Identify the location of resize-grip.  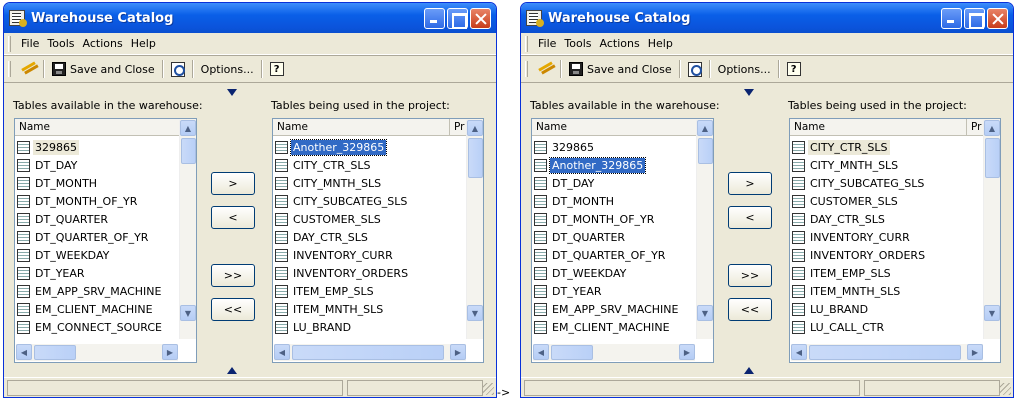
(488, 389).